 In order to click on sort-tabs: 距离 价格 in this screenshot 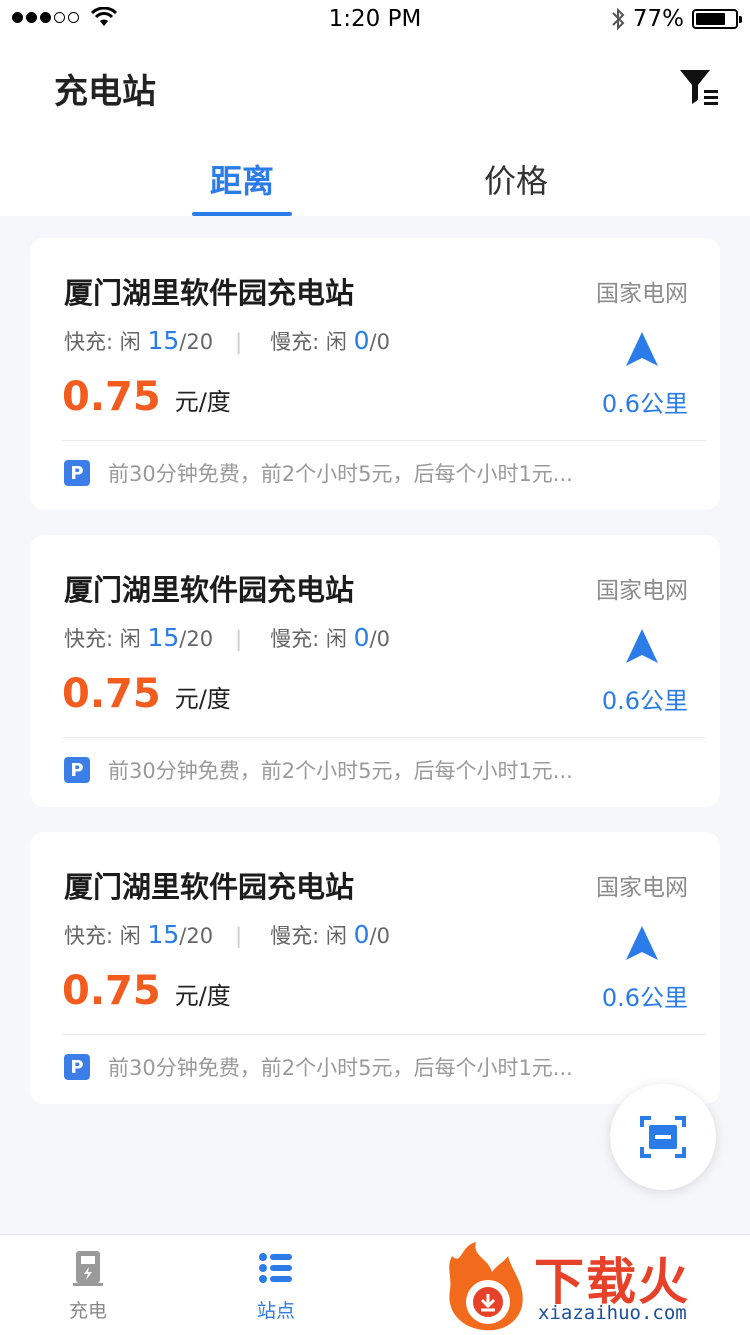, I will do `click(375, 183)`.